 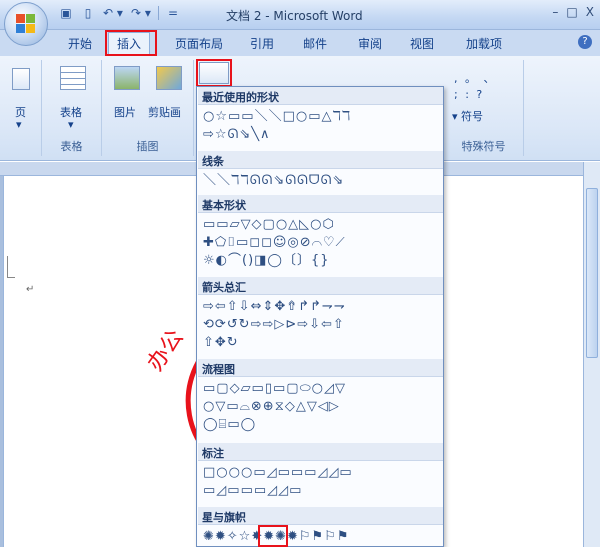 I want to click on window-title: 文档 2 - Microsoft Word, so click(x=294, y=16).